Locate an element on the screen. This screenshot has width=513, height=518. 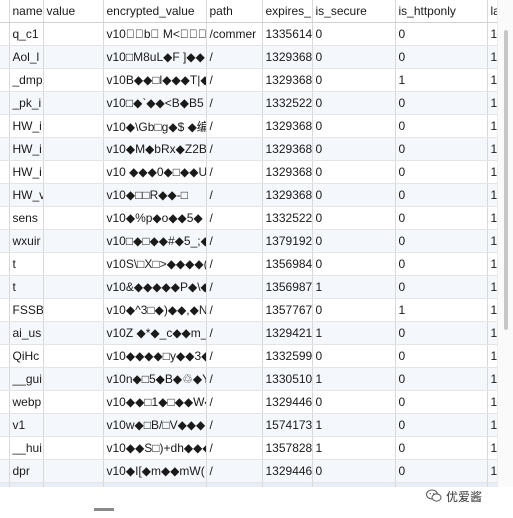
column-header-is-httponly: is_httponly is located at coordinates (441, 11).